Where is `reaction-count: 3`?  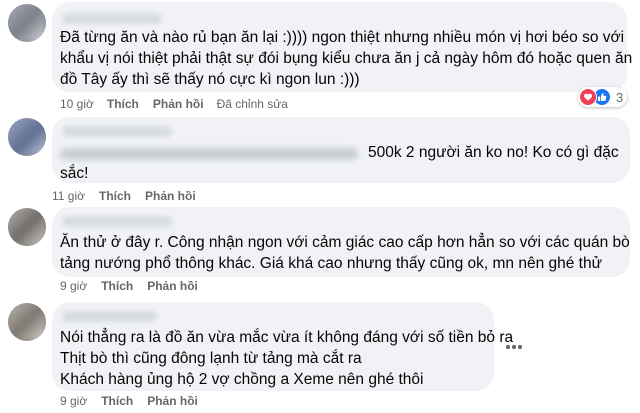 reaction-count: 3 is located at coordinates (620, 97).